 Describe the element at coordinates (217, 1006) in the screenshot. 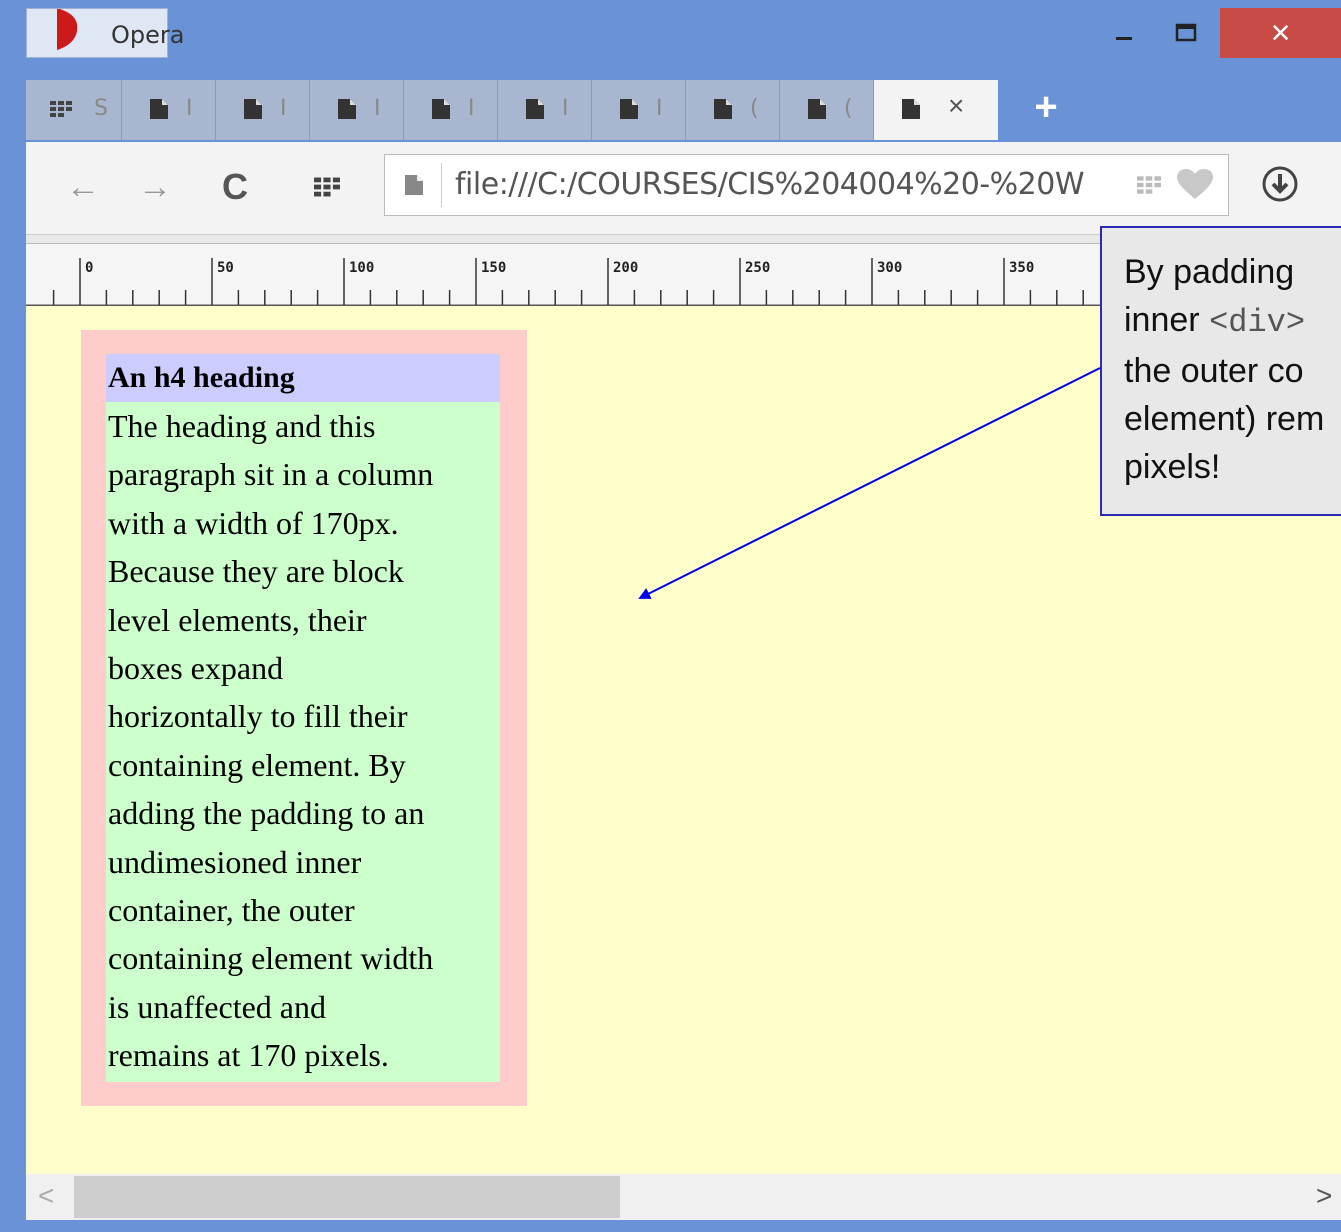

I see `paragraph-line: is unaffected and` at that location.